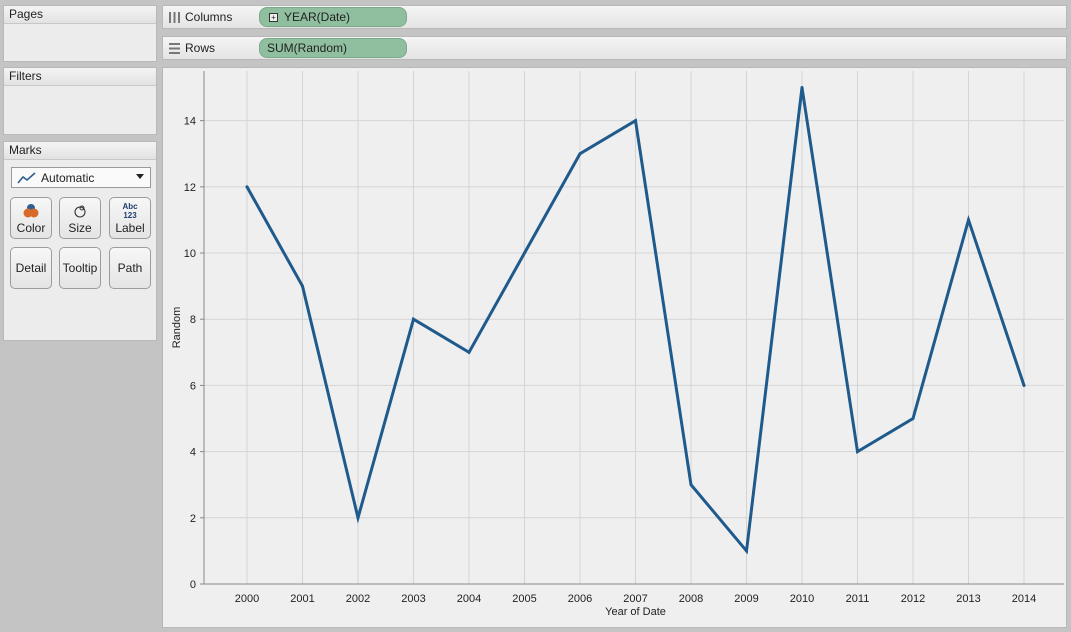  Describe the element at coordinates (177, 328) in the screenshot. I see `y-axis-title: Random` at that location.